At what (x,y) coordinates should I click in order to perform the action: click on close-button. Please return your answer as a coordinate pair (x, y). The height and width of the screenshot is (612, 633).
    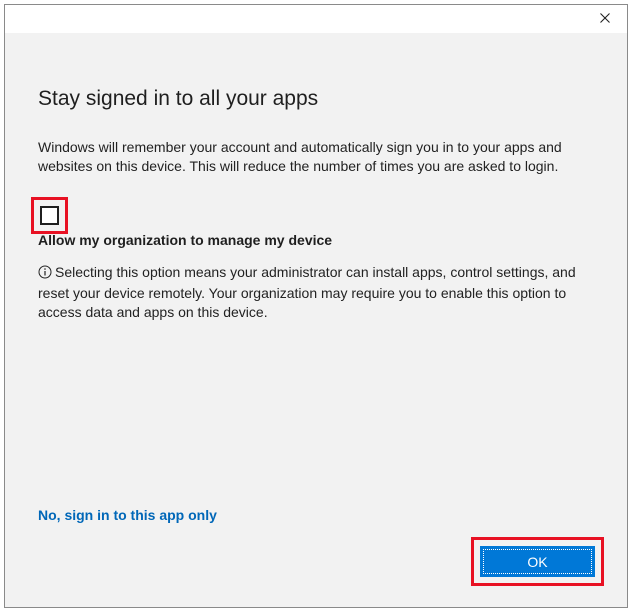
    Looking at the image, I should click on (605, 19).